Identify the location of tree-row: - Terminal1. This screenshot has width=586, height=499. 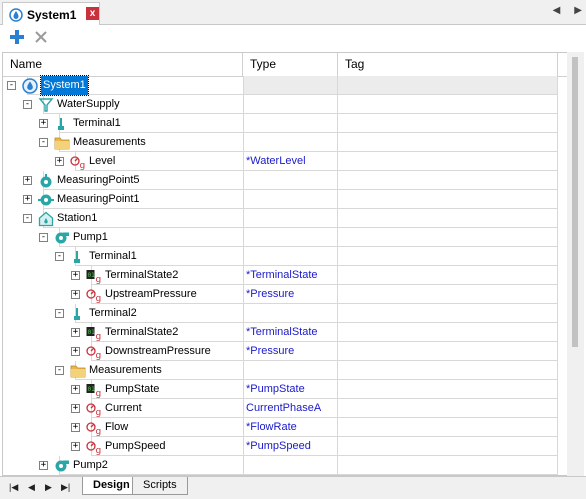
(286, 256).